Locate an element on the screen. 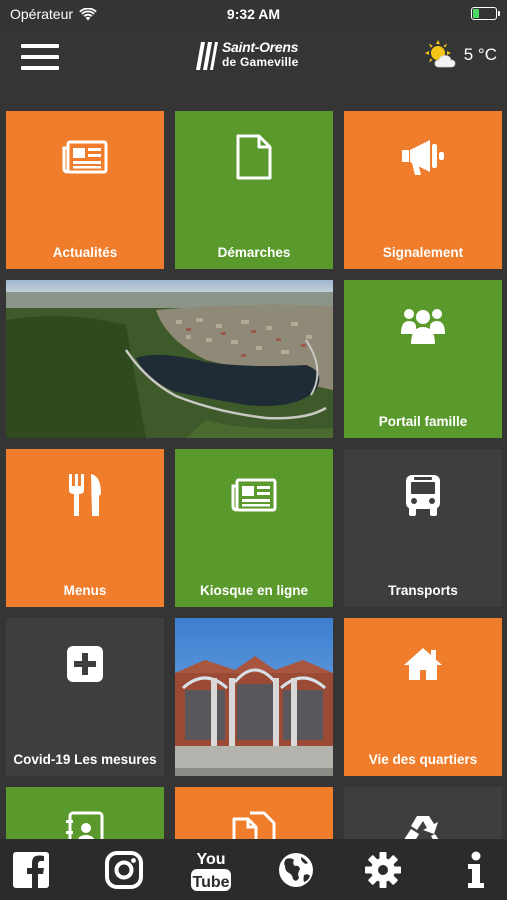 This screenshot has height=900, width=507. tile-kiosque-en-ligne: Kiosque en ligne is located at coordinates (254, 528).